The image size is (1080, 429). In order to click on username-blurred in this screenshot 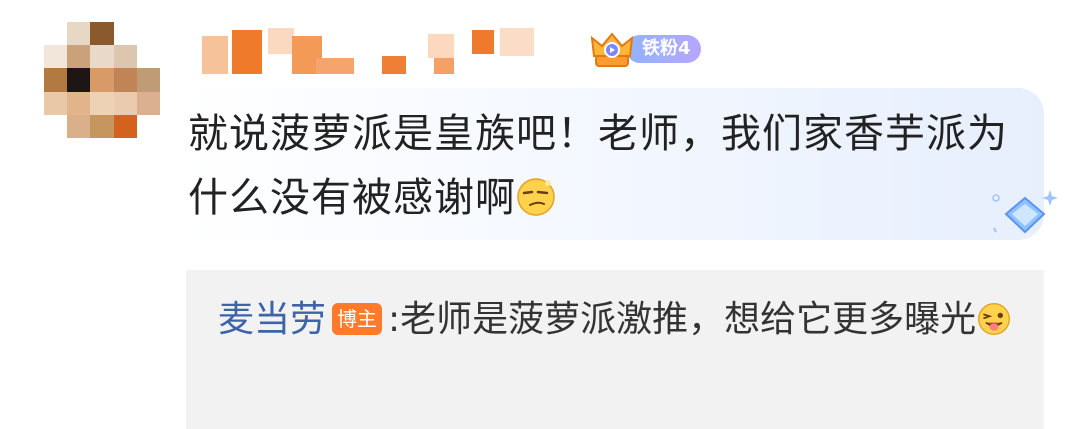, I will do `click(386, 48)`.